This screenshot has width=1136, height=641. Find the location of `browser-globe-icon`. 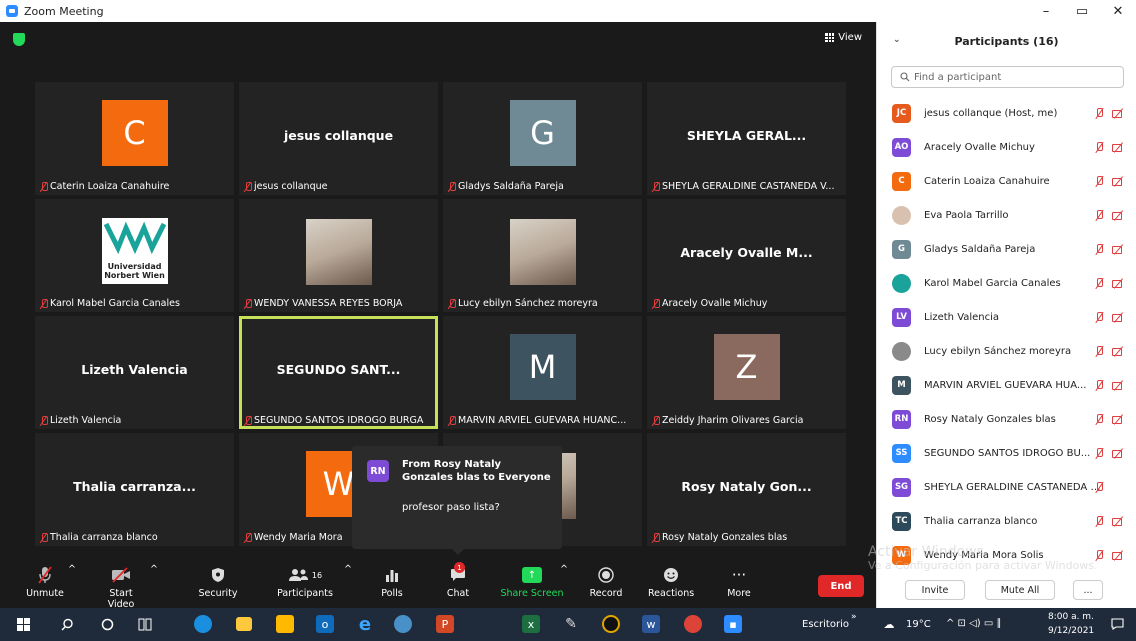

browser-globe-icon is located at coordinates (403, 624).